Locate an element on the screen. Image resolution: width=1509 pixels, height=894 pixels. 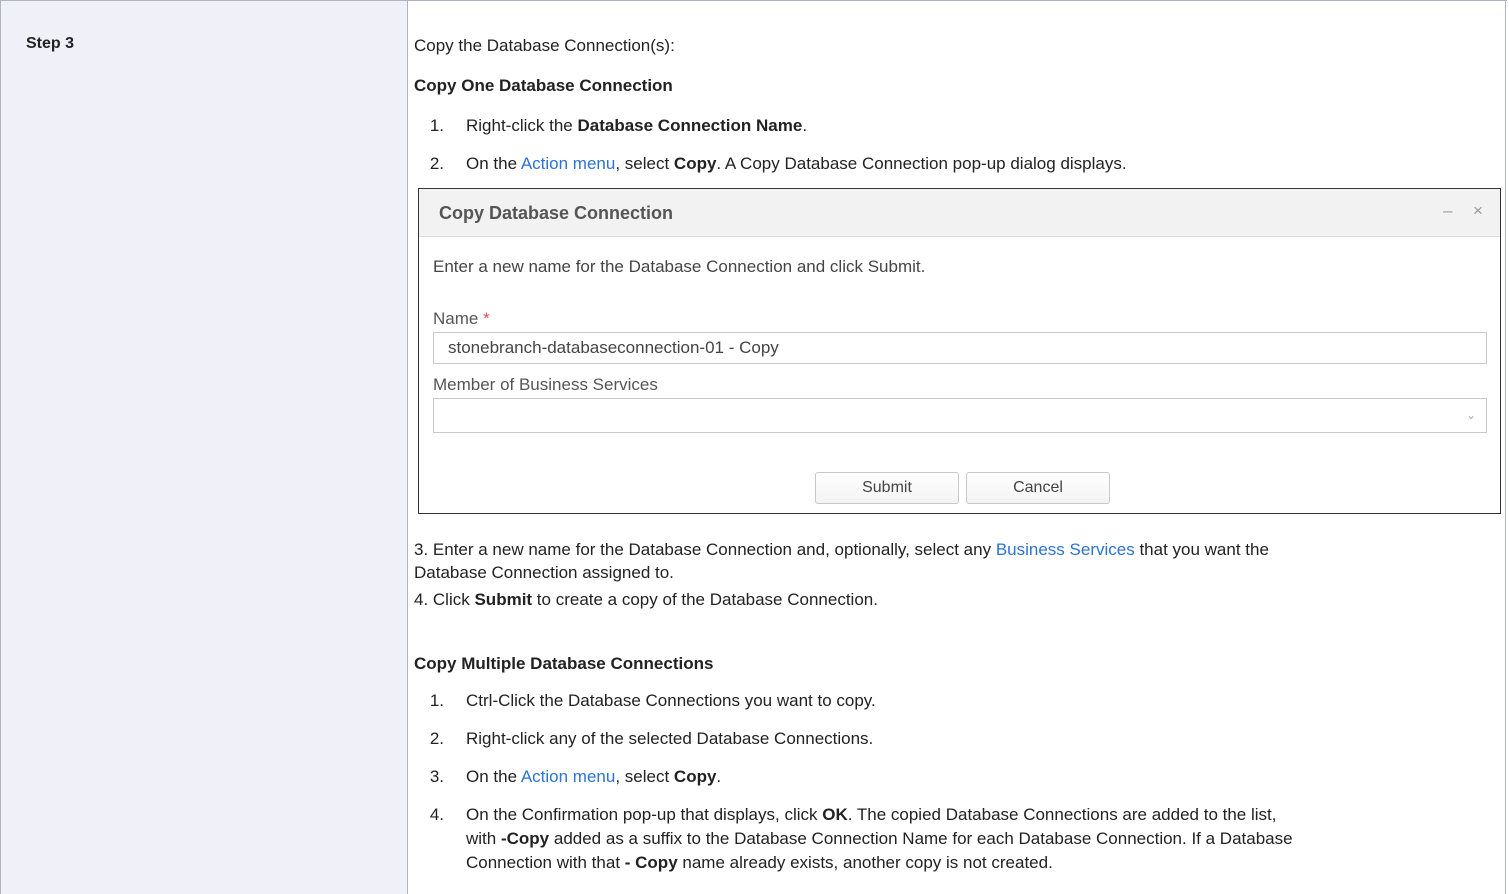
step3-instruction-cont: Database Connection assigned to. is located at coordinates (544, 572).